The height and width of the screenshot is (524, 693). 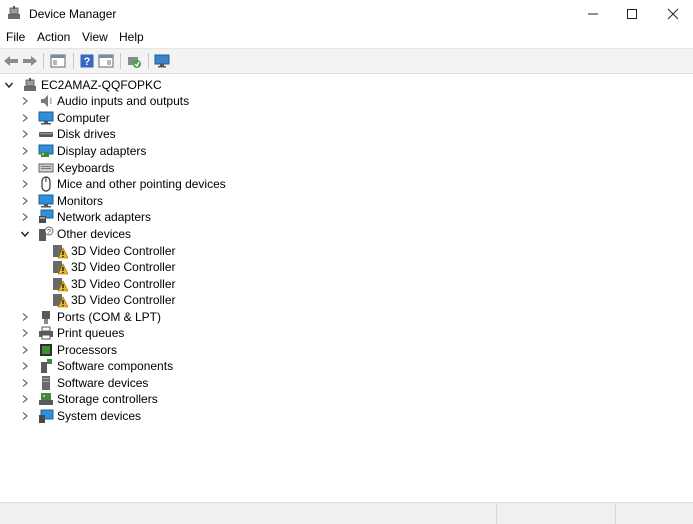 I want to click on tree-item-label: Disk drives, so click(x=86, y=134).